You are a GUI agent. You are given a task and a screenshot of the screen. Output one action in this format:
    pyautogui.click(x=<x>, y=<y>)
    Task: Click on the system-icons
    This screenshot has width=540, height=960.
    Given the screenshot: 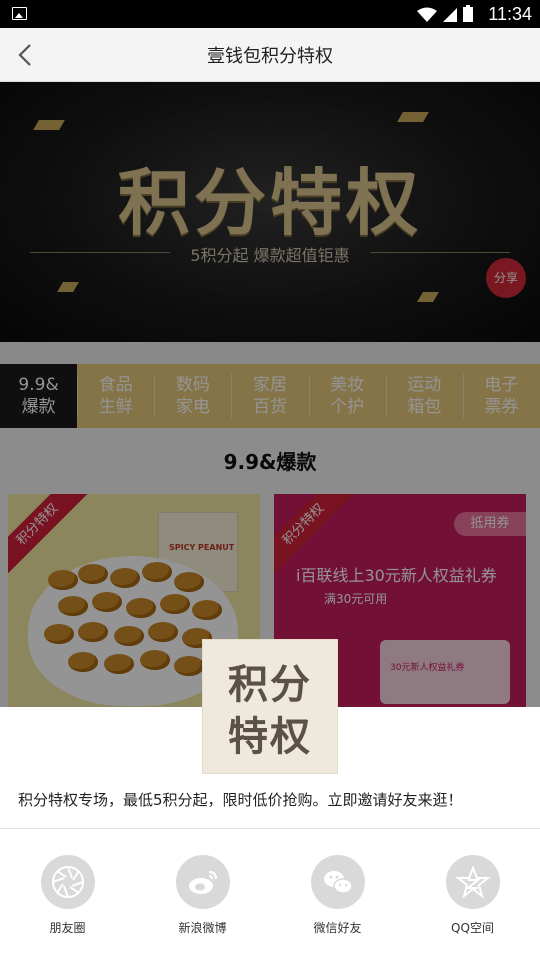 What is the action you would take?
    pyautogui.click(x=445, y=14)
    